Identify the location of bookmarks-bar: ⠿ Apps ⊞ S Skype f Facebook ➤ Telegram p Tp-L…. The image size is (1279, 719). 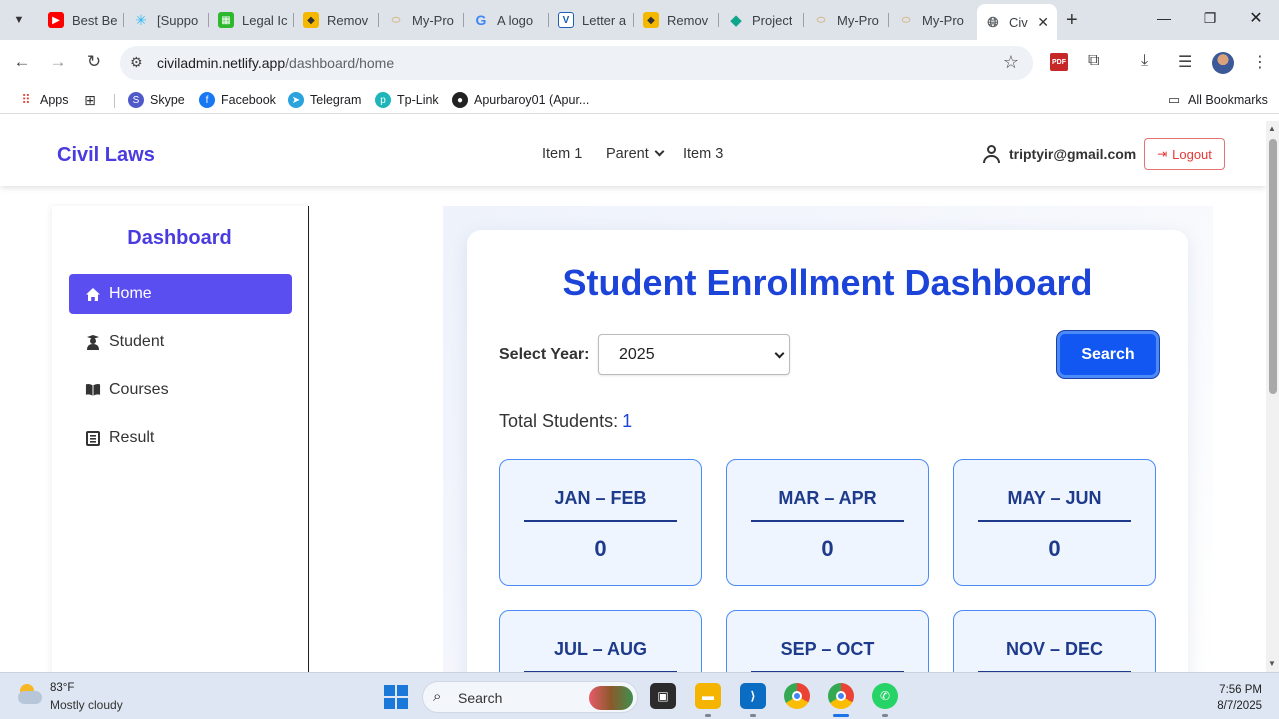
(639, 100).